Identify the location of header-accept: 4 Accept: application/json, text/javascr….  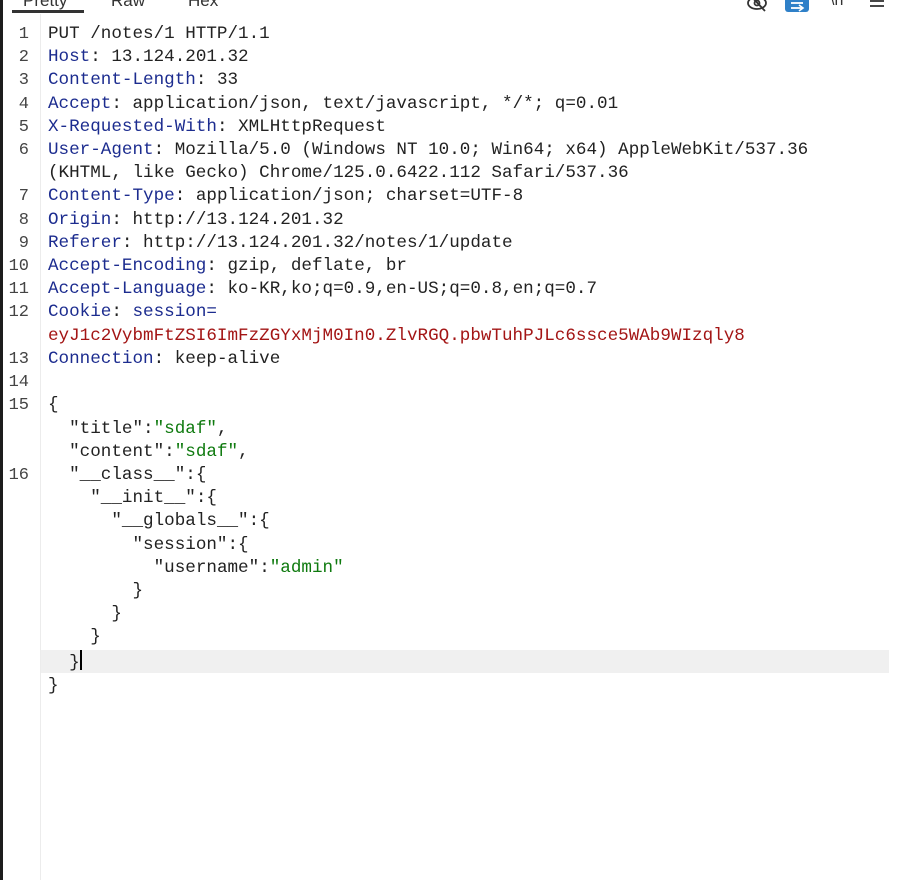
(452, 104).